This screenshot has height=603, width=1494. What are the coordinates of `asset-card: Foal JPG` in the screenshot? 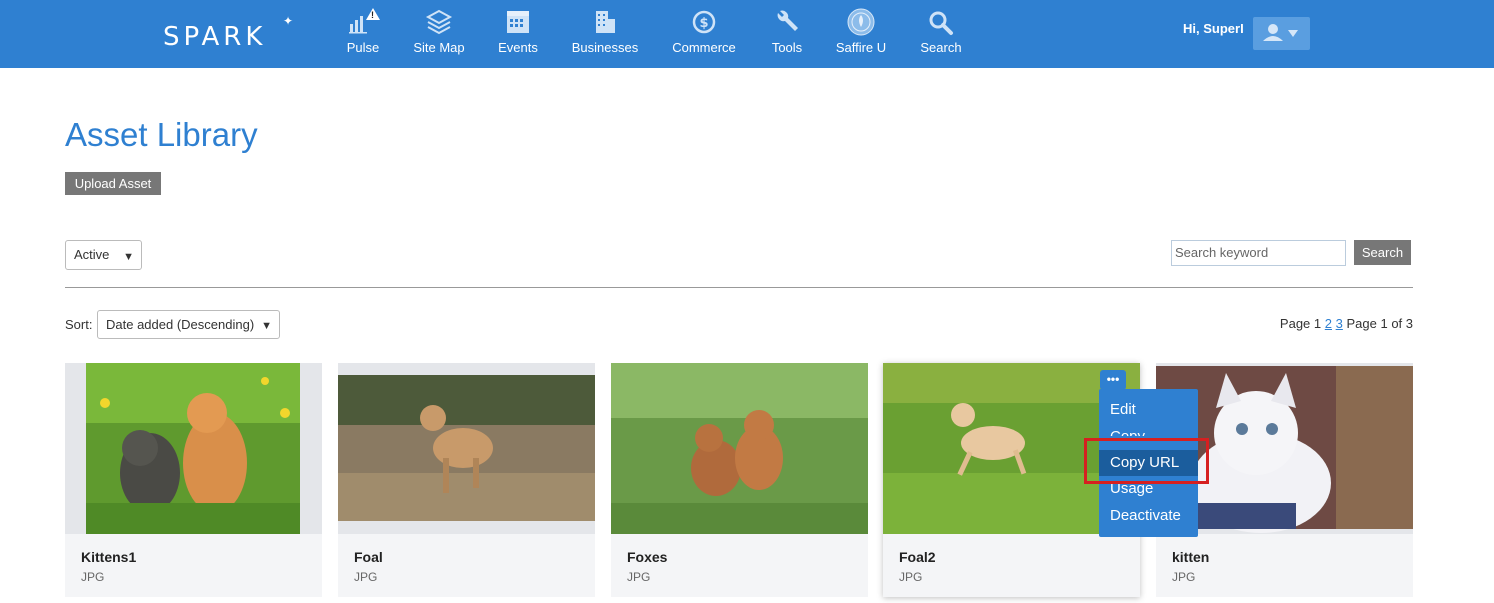 It's located at (466, 480).